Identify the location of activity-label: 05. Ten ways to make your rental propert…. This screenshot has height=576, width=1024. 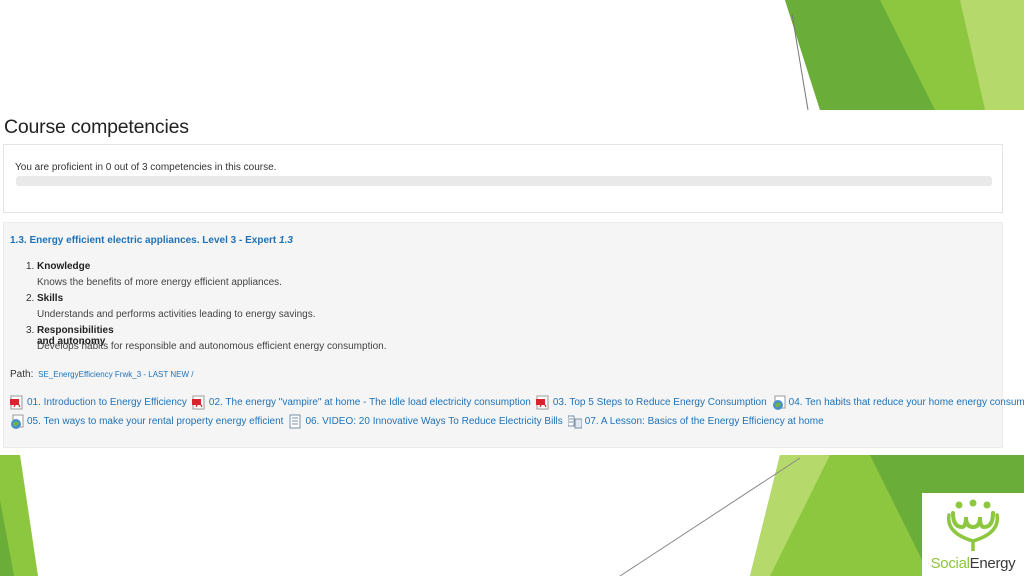
(155, 421).